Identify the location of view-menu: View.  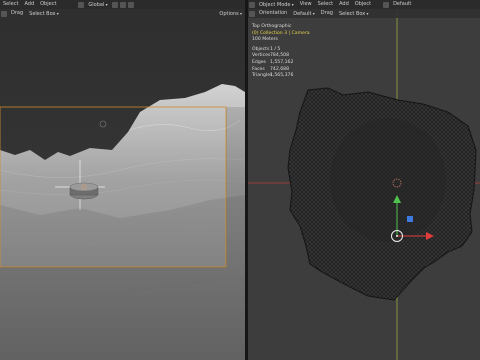
(306, 4).